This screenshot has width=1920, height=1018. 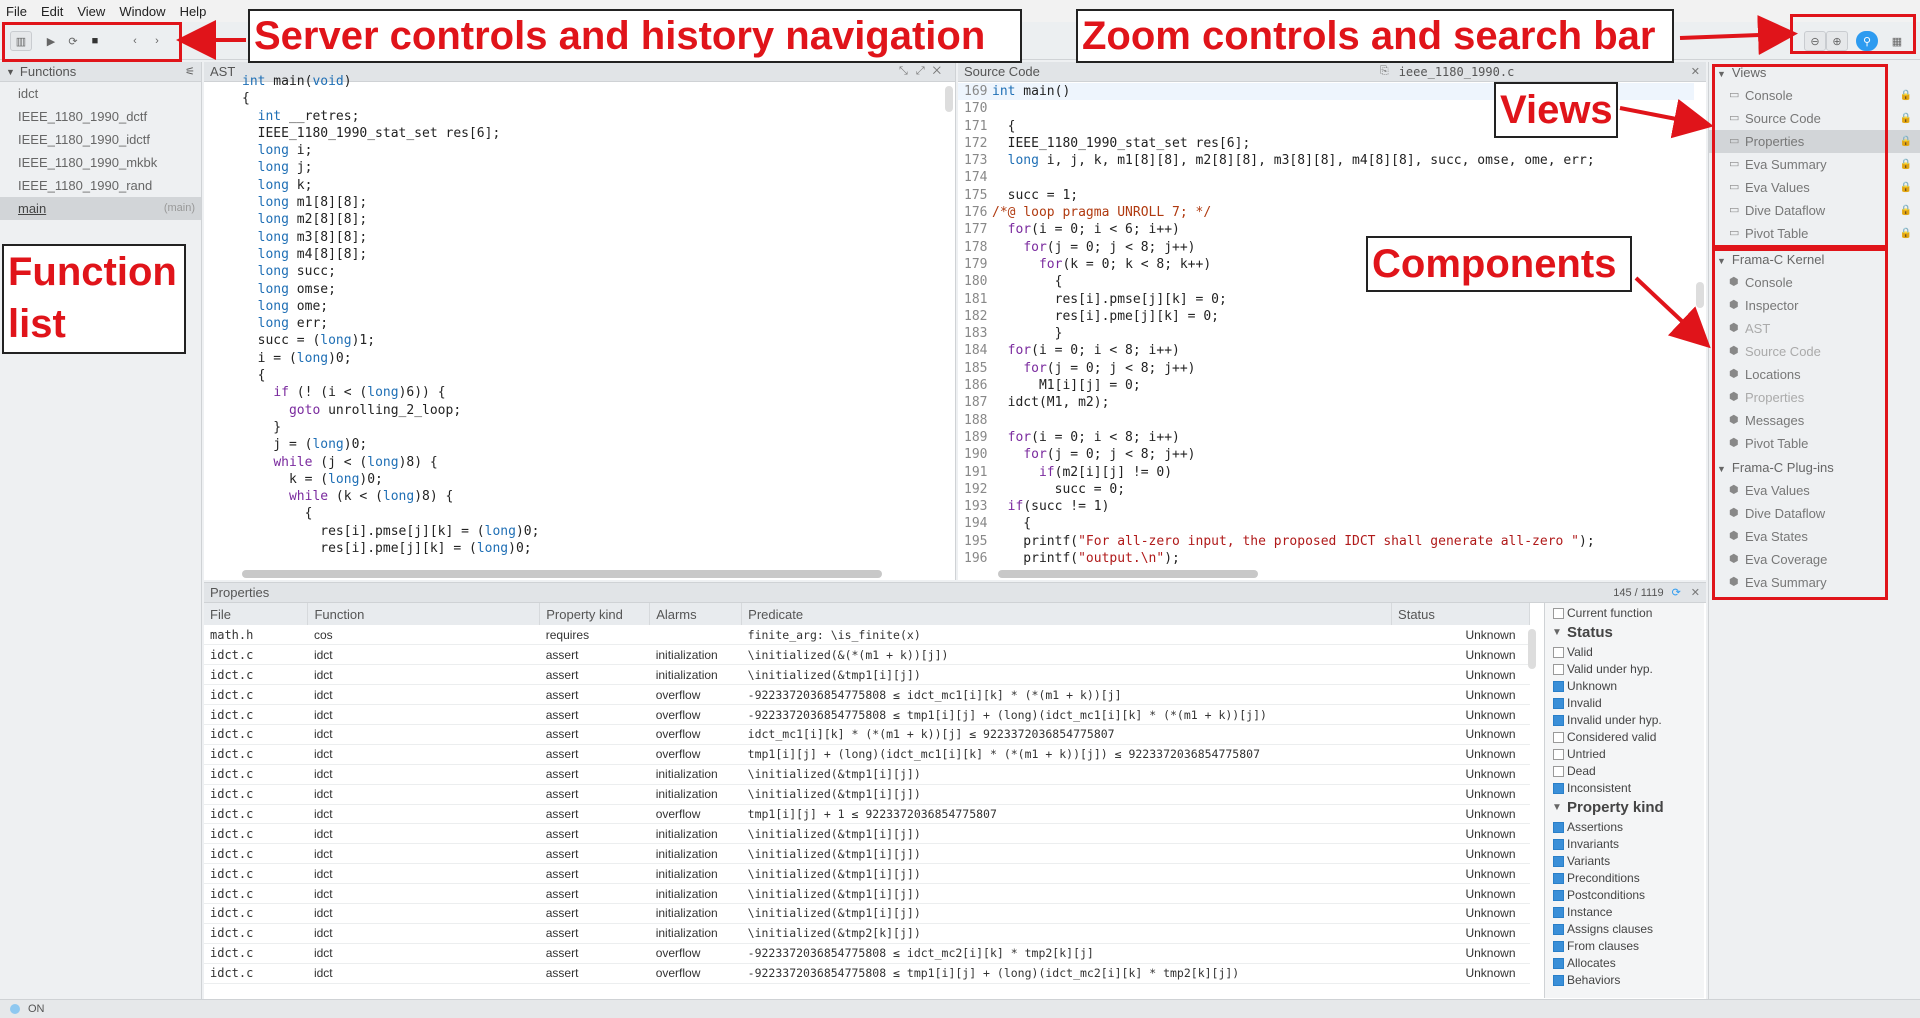 What do you see at coordinates (1067, 614) in the screenshot?
I see `column-header: Predicate` at bounding box center [1067, 614].